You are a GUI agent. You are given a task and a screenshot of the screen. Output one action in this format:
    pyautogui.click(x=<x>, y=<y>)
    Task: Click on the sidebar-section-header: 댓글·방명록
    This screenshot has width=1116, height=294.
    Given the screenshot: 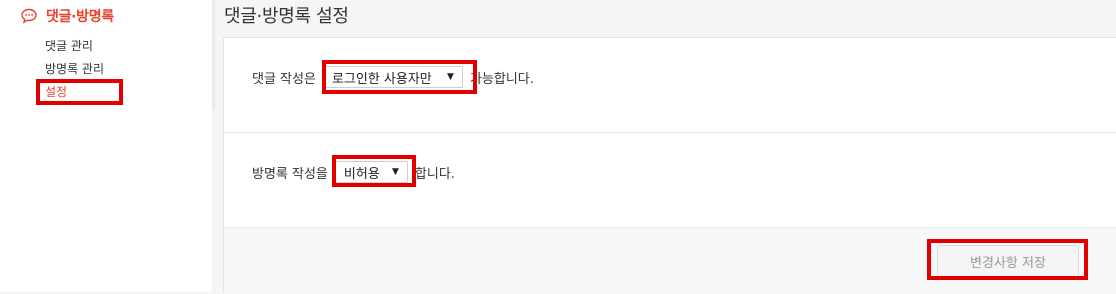 What is the action you would take?
    pyautogui.click(x=67, y=16)
    